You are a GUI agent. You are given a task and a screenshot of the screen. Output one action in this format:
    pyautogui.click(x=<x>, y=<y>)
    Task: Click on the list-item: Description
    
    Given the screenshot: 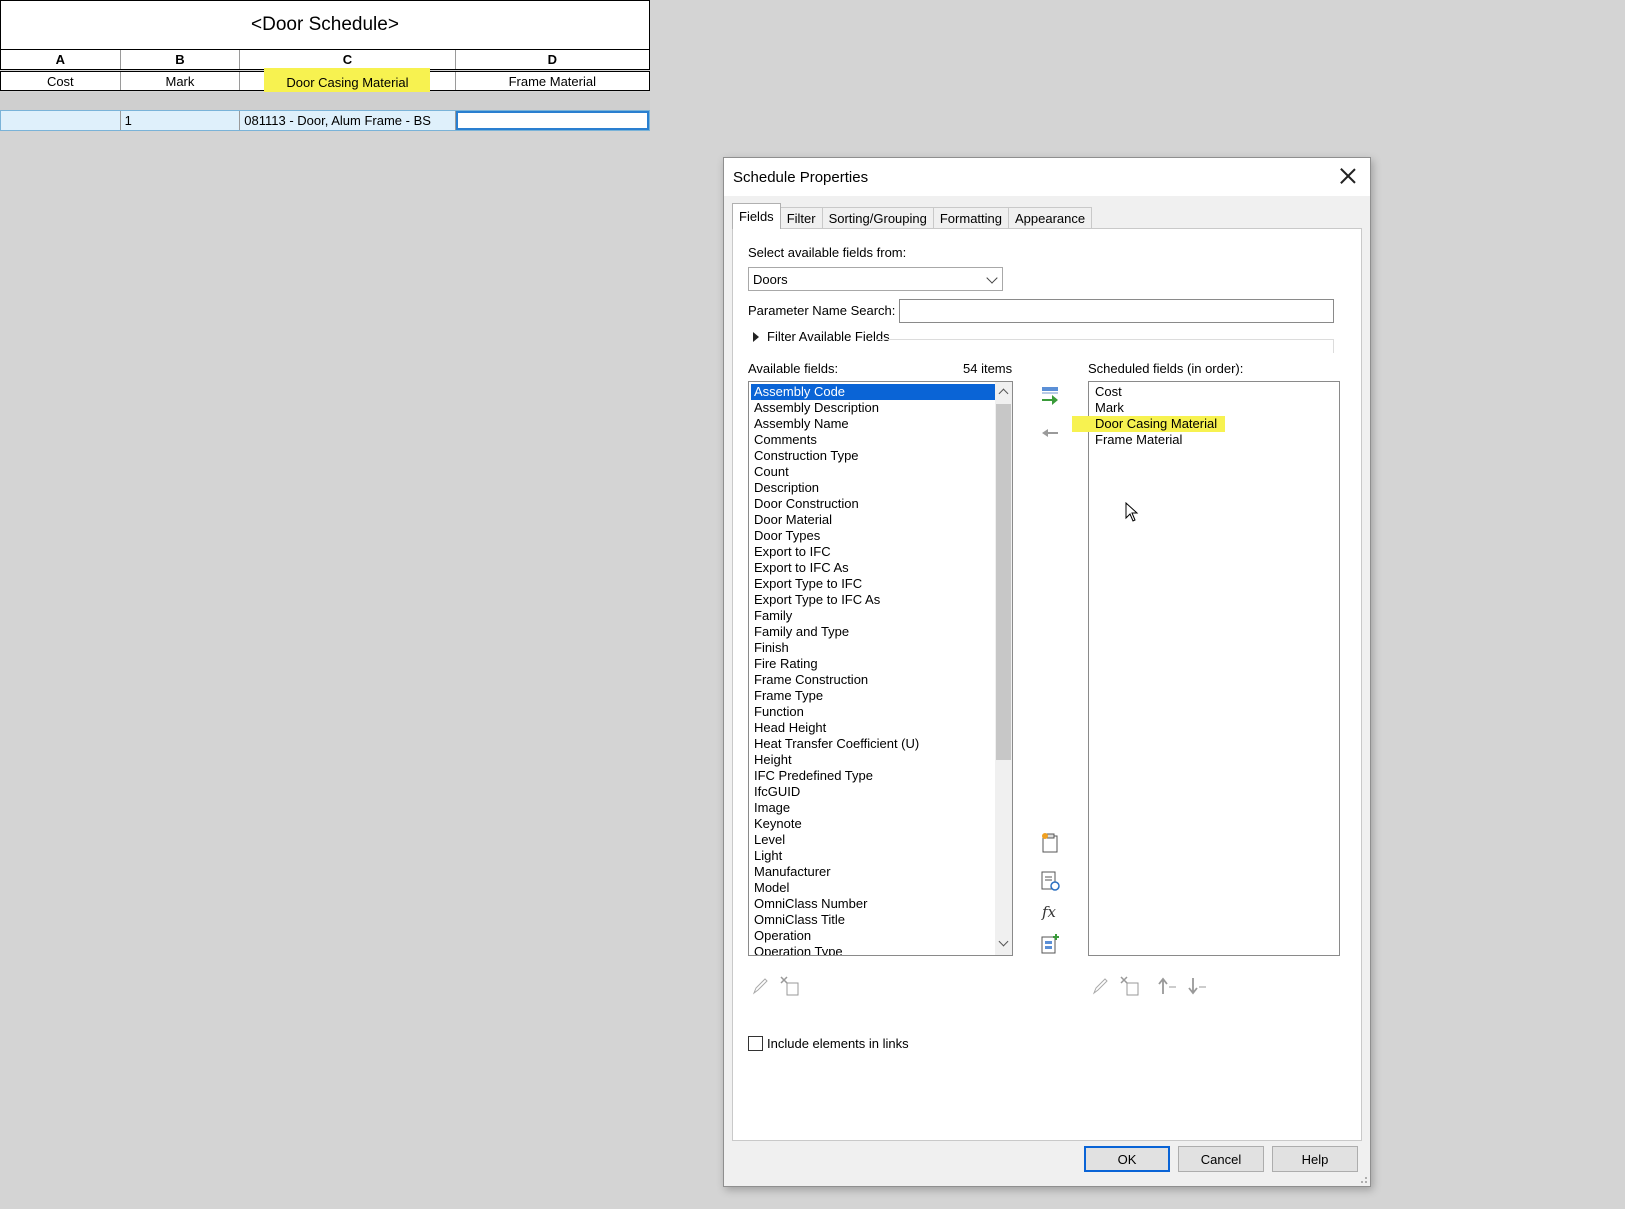 What is the action you would take?
    pyautogui.click(x=873, y=488)
    